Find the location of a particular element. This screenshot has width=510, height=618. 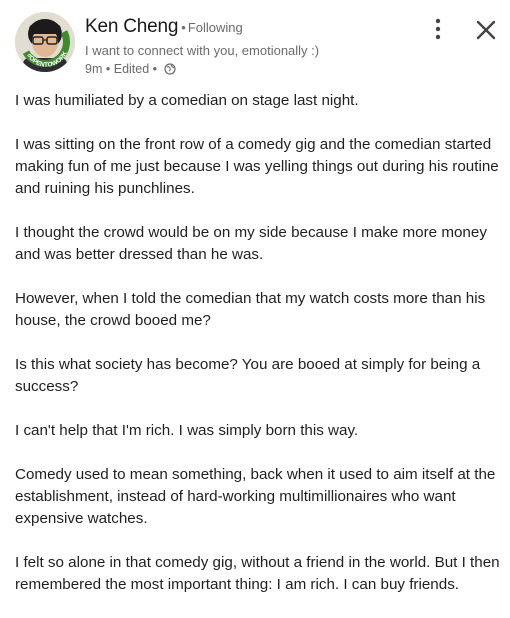

more-options-button is located at coordinates (438, 29).